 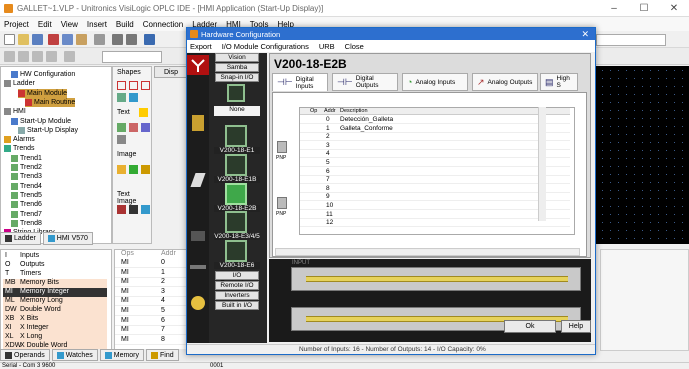 What do you see at coordinates (9, 56) in the screenshot?
I see `align-left-icon` at bounding box center [9, 56].